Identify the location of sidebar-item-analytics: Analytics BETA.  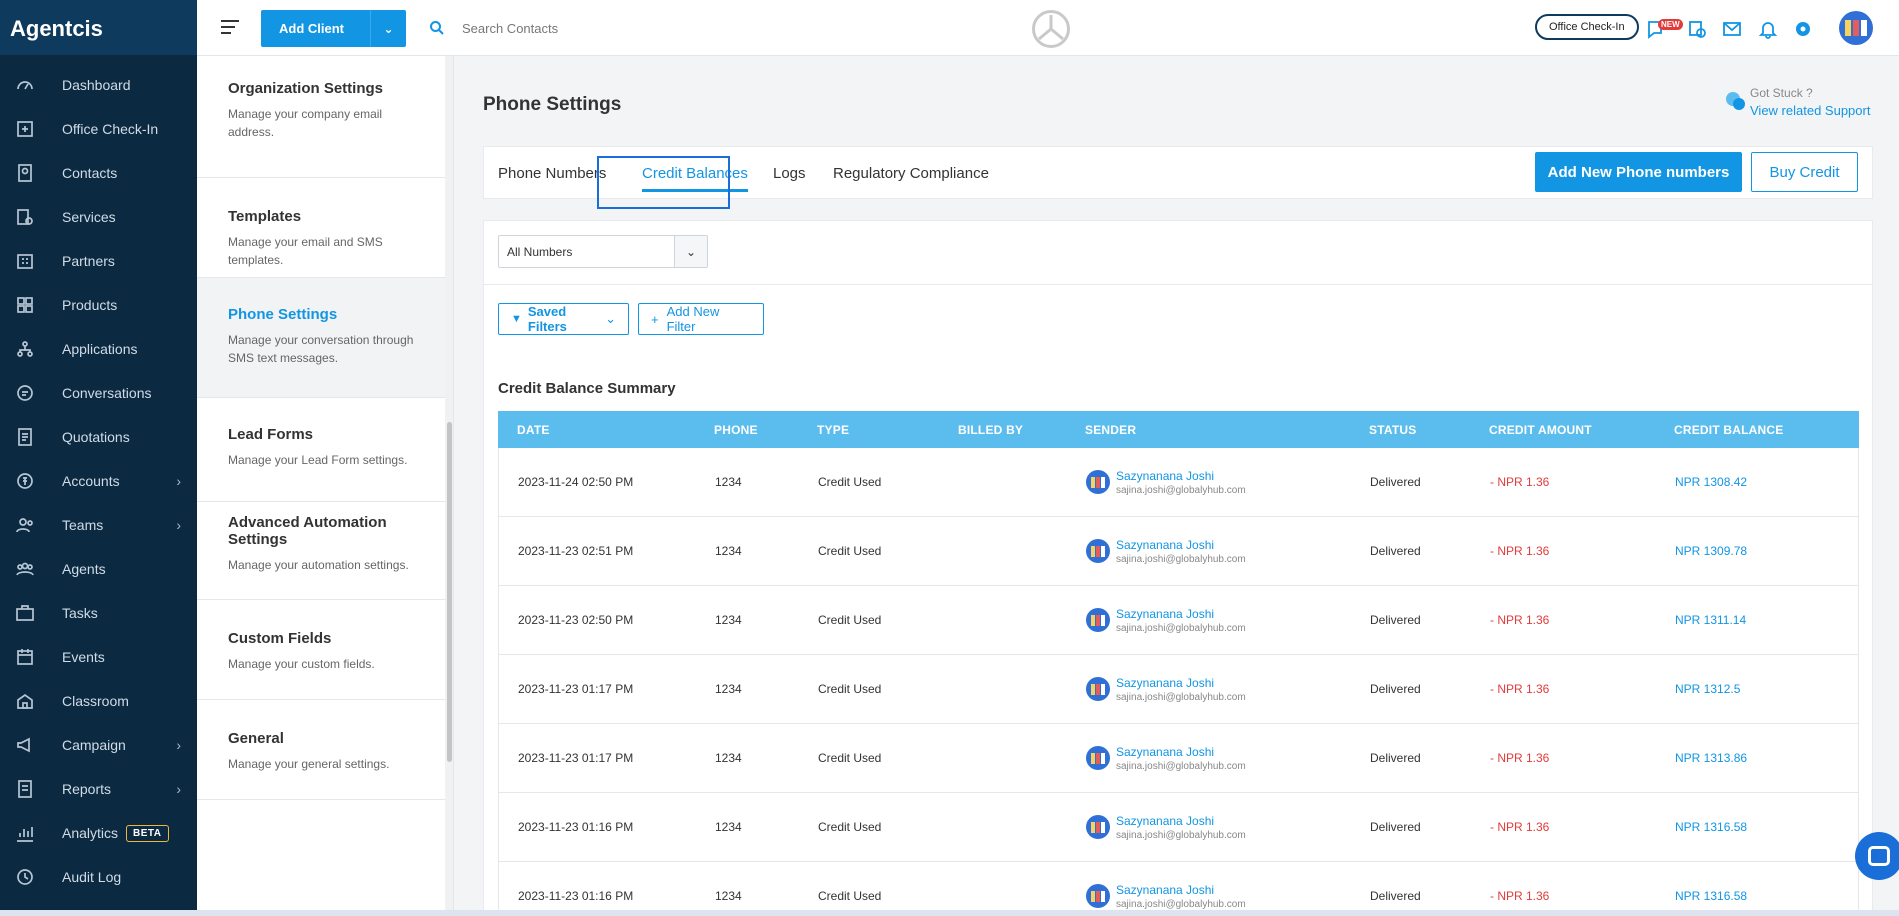
(98, 833).